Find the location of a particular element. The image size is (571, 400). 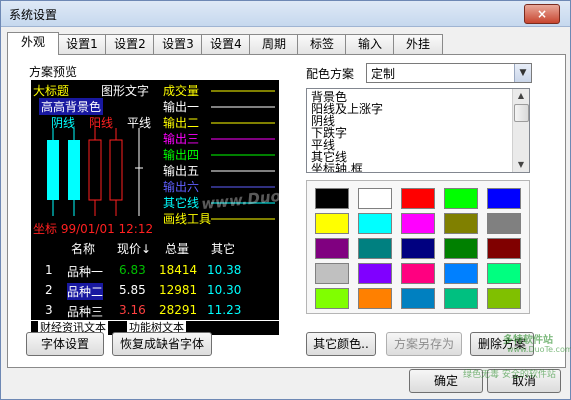

row-2-other: 10.30 is located at coordinates (224, 290).